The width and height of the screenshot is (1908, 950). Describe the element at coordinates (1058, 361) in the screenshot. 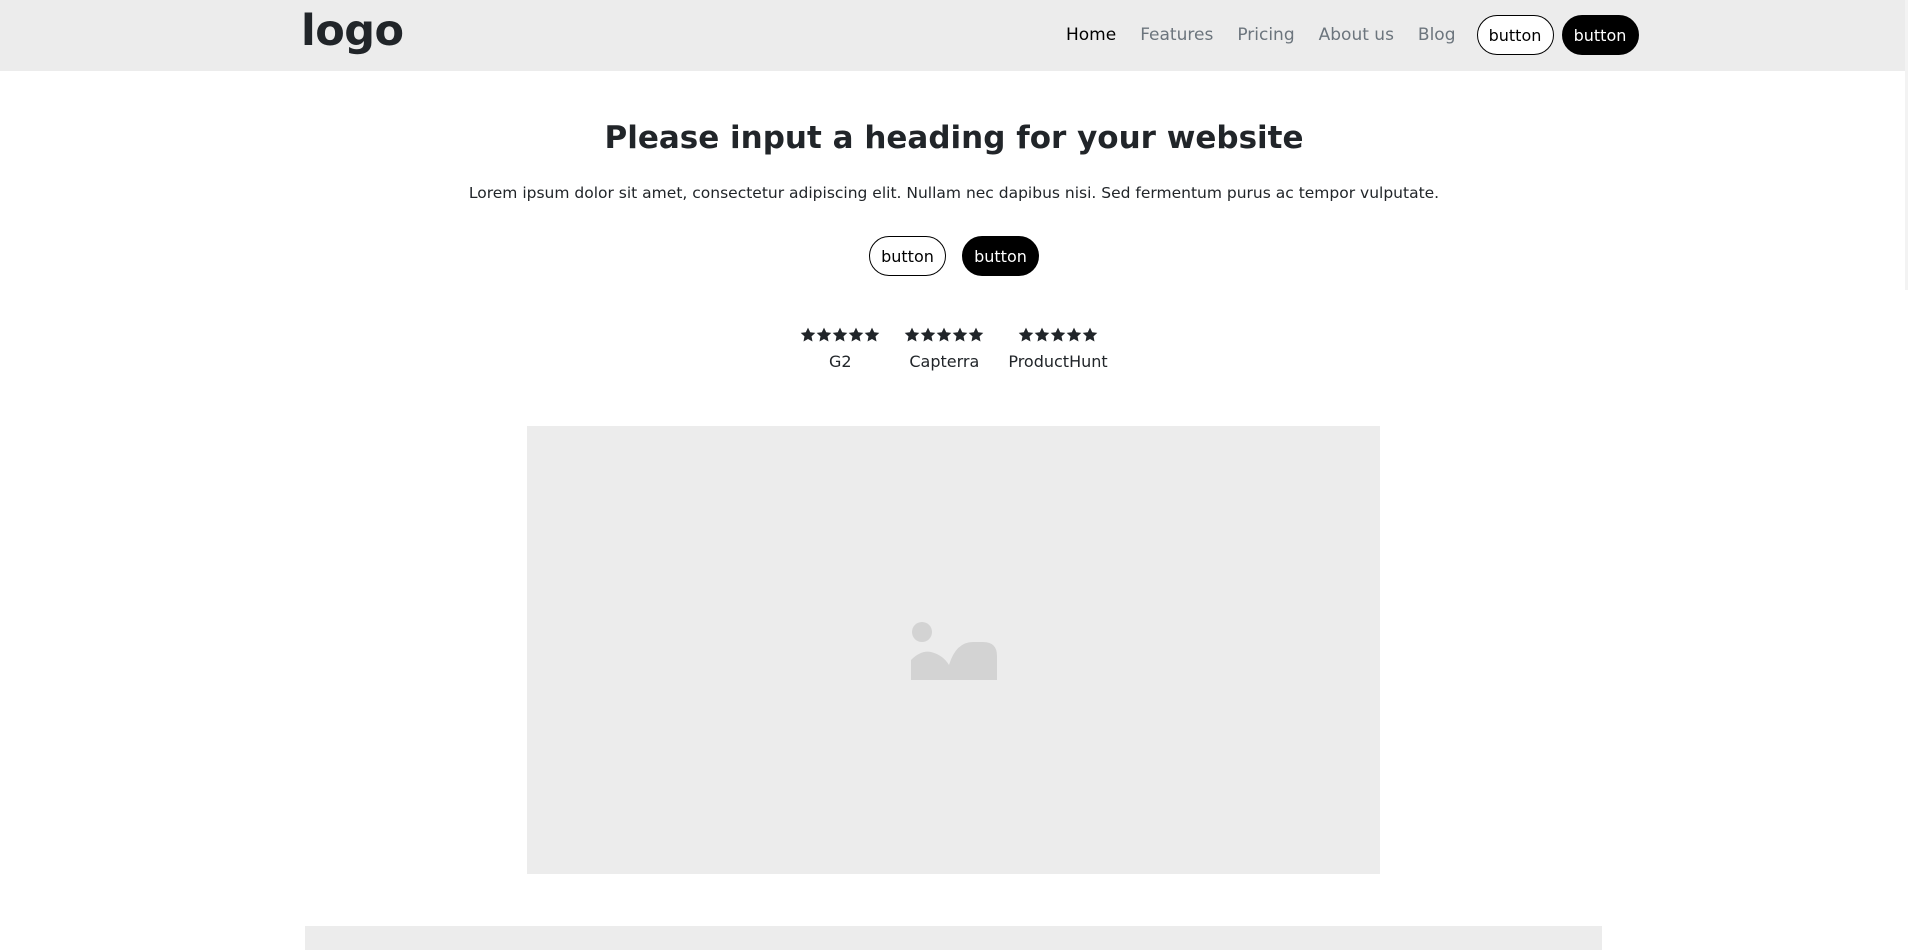

I see `rating-source-label: ProductHunt` at that location.